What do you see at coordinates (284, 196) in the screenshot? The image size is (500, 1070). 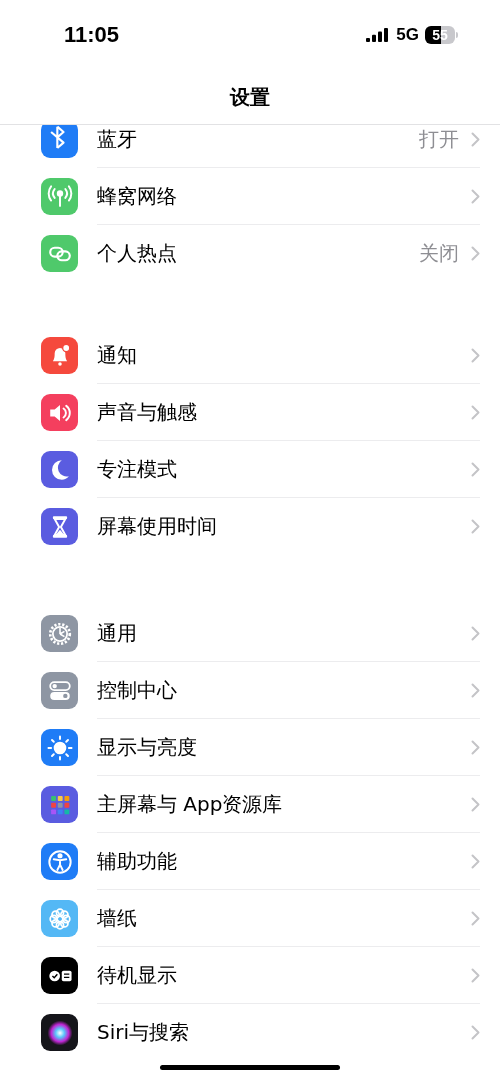 I see `setting-label: 蜂窝网络` at bounding box center [284, 196].